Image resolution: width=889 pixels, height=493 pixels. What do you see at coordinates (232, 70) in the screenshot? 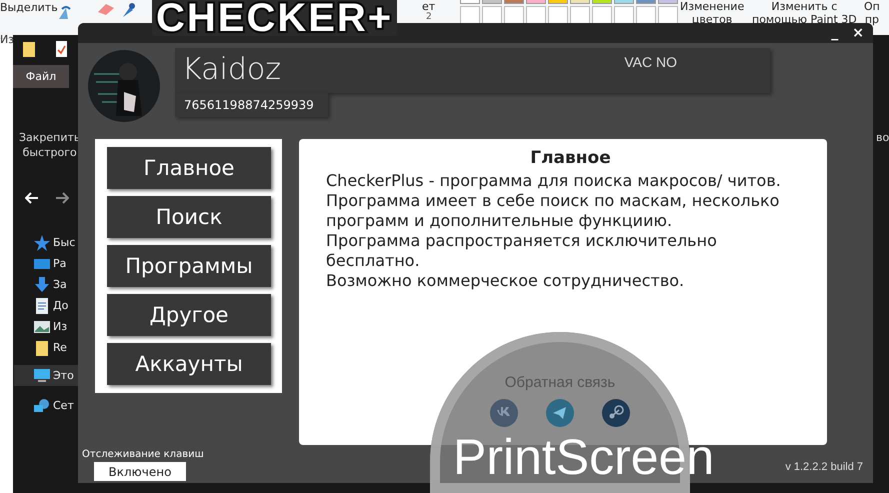
I see `profile-name: Kaidoz` at bounding box center [232, 70].